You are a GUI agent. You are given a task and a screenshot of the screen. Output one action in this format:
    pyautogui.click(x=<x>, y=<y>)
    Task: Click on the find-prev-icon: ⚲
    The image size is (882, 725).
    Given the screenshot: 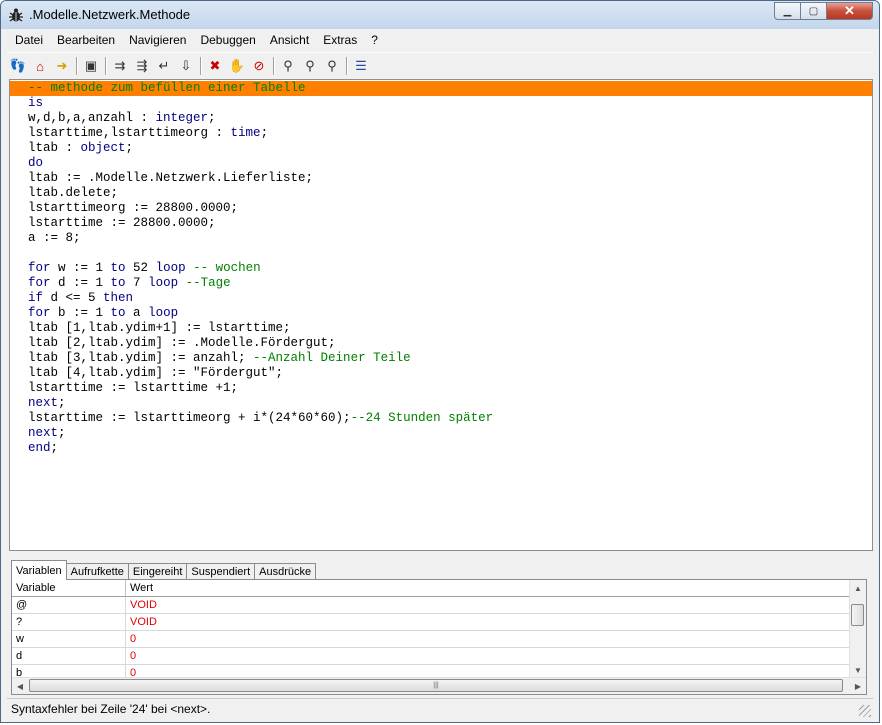 What is the action you would take?
    pyautogui.click(x=332, y=65)
    